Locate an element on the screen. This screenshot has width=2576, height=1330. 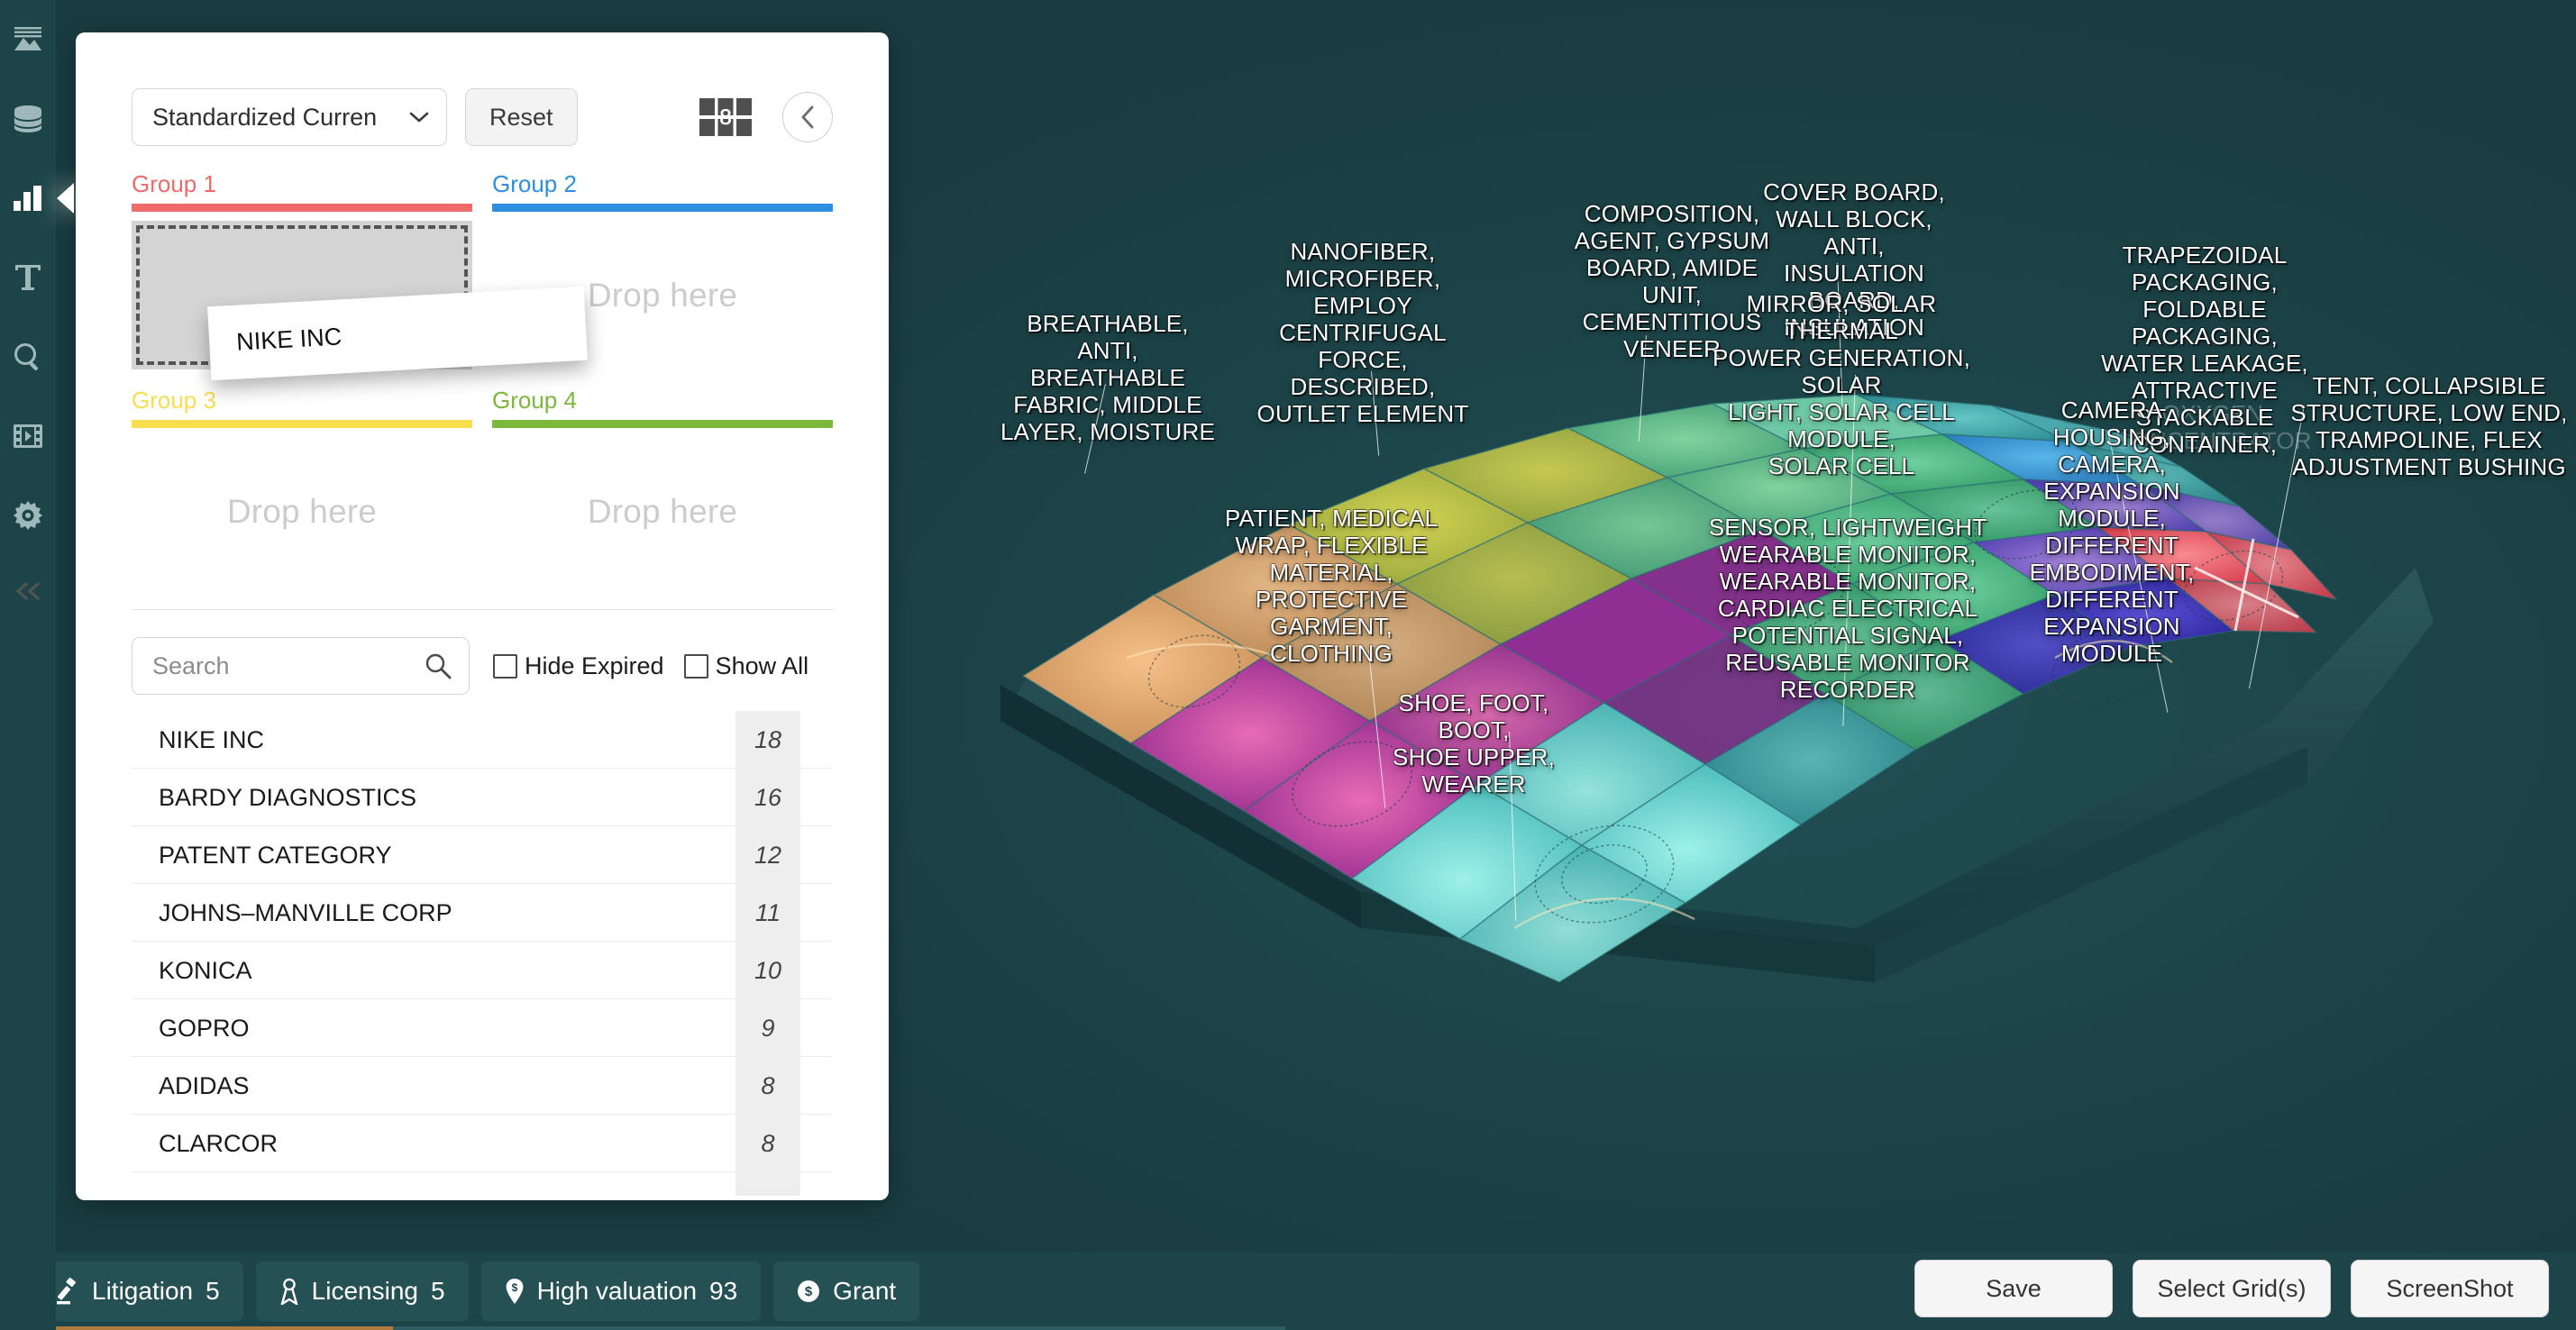
list-item-name: NIKE INC is located at coordinates (212, 739).